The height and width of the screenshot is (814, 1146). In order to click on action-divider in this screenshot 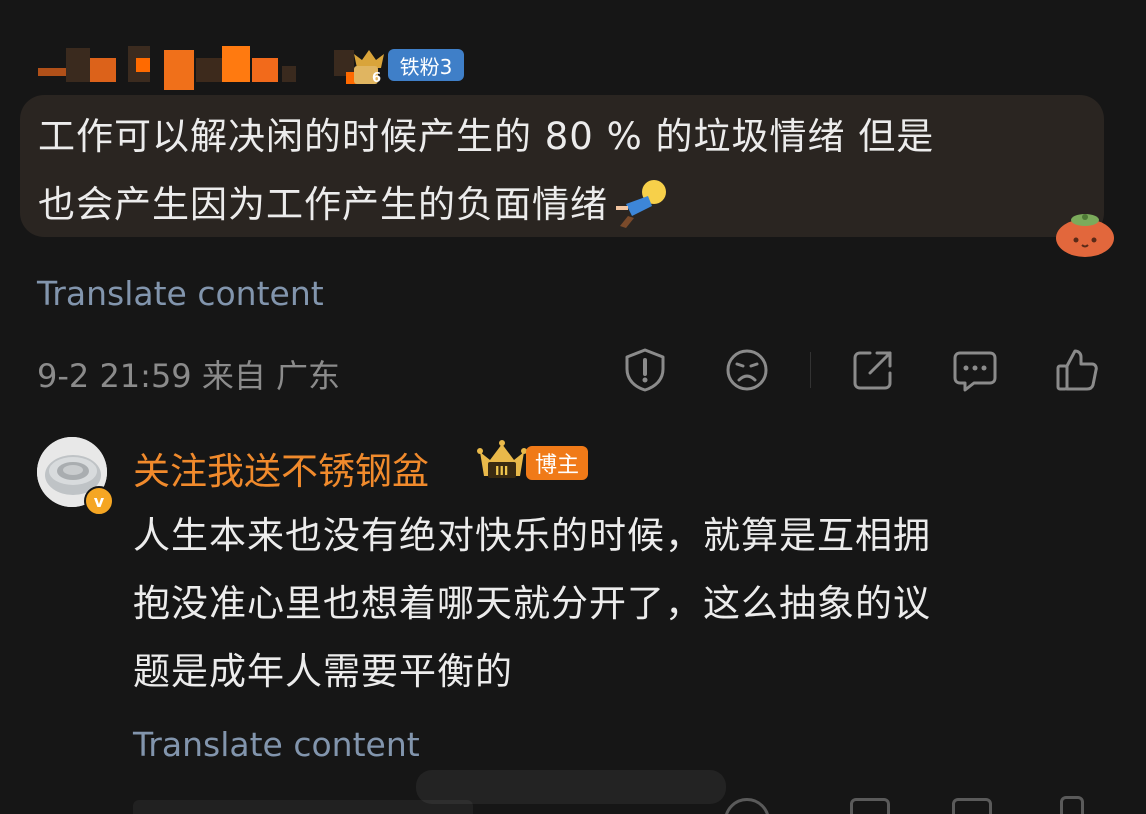, I will do `click(810, 370)`.